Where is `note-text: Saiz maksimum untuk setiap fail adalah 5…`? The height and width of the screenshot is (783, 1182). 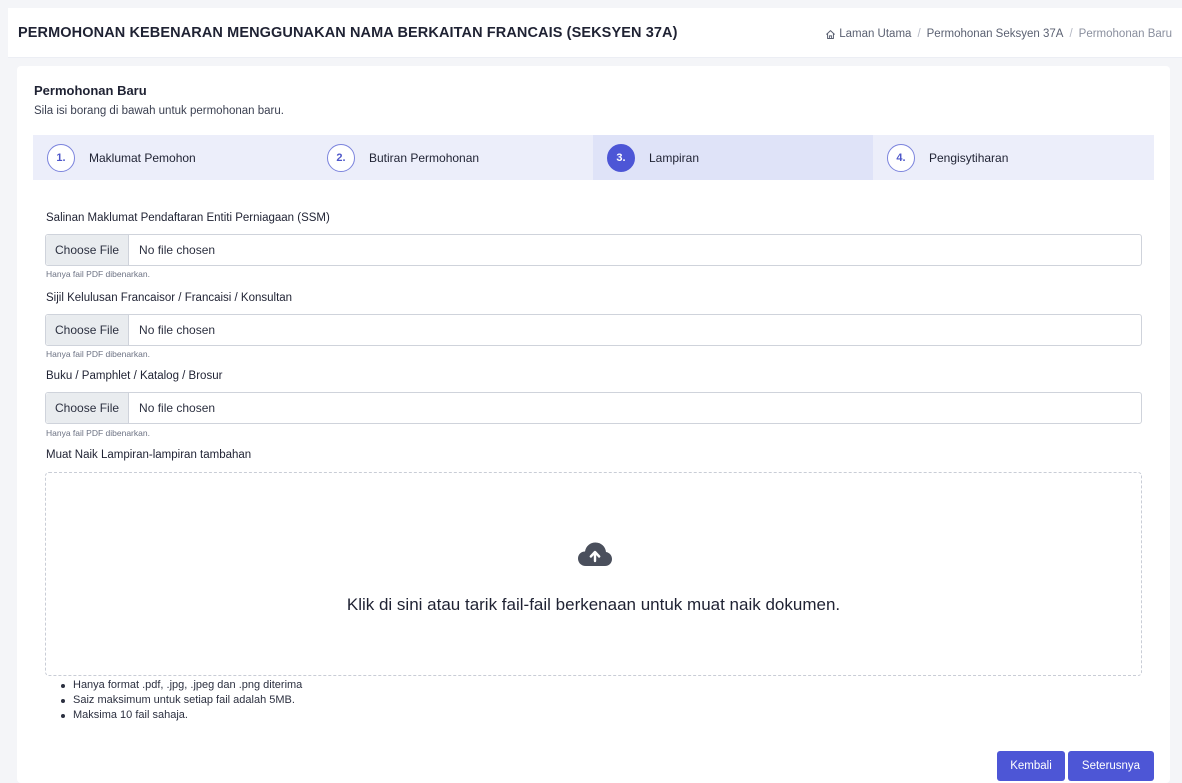
note-text: Saiz maksimum untuk setiap fail adalah 5… is located at coordinates (184, 700).